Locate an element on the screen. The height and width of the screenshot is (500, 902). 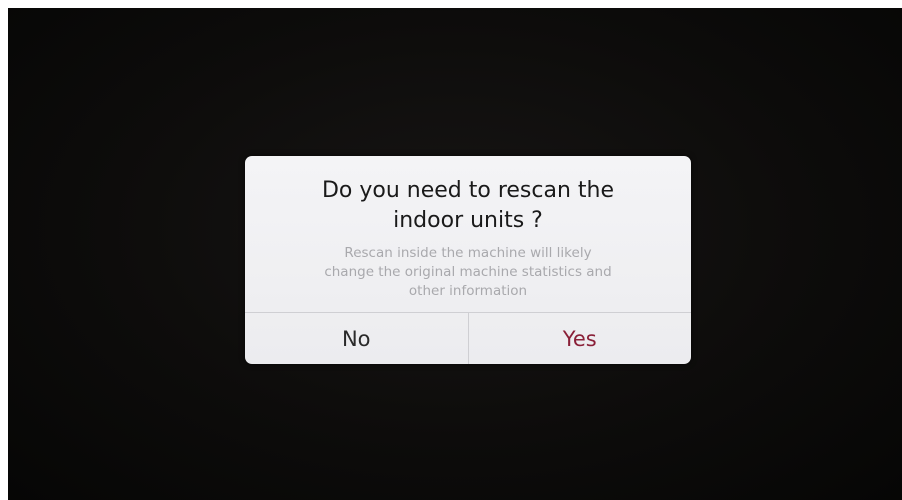
dialog-button-row: No Yes is located at coordinates (468, 338).